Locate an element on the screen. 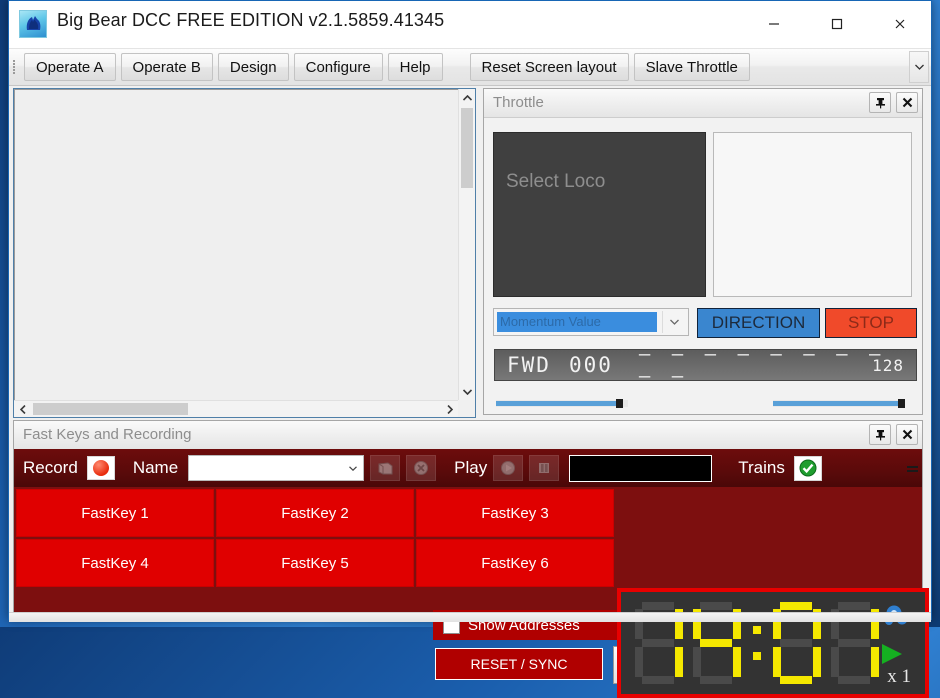 The image size is (940, 698). momentum-value-selected: Momentum Value is located at coordinates (577, 322).